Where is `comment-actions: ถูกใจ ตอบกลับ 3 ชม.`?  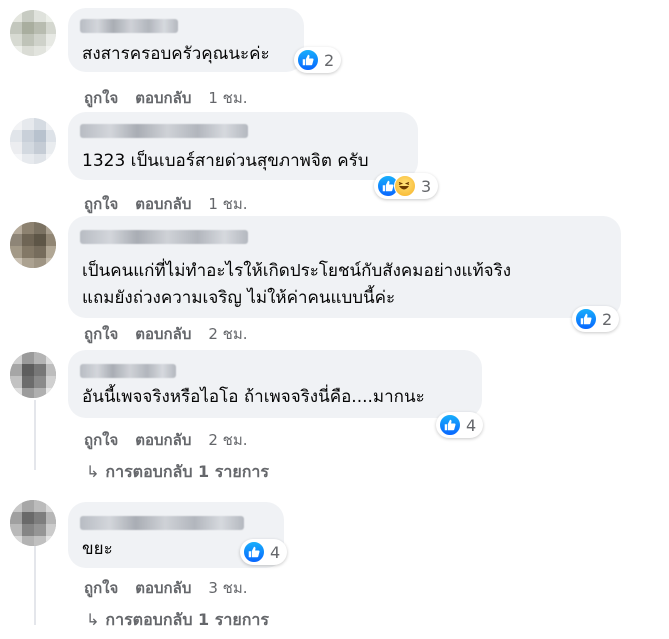
comment-actions: ถูกใจ ตอบกลับ 3 ชม. is located at coordinates (174, 588).